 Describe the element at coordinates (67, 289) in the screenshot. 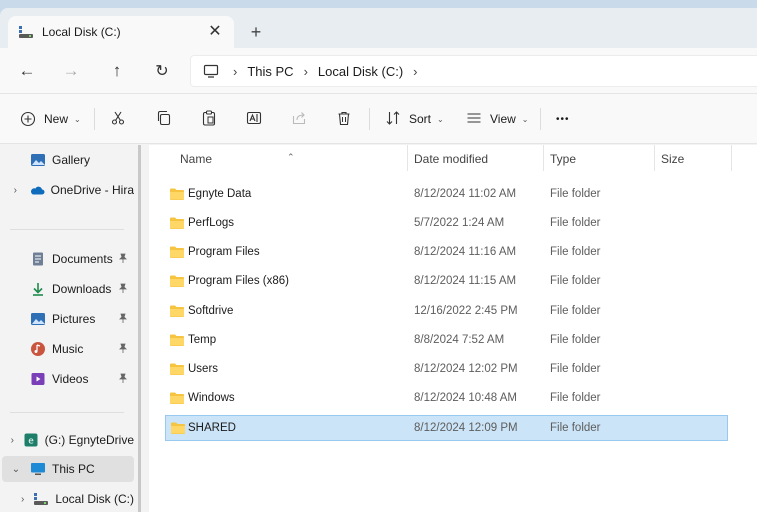

I see `sidebar-item-downloads: Downloads` at that location.